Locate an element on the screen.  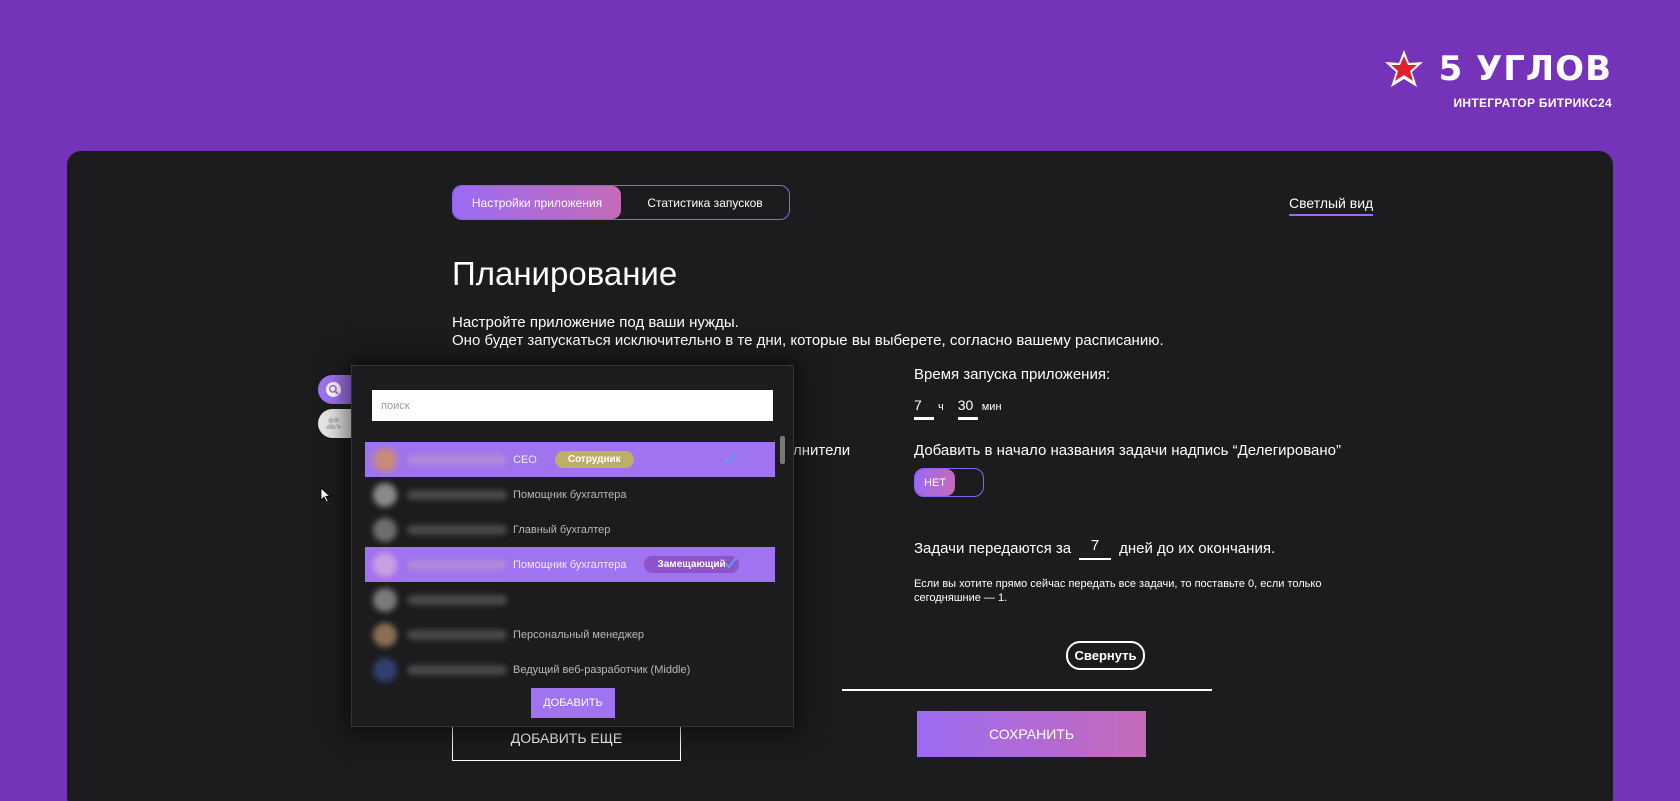
star-logo-icon is located at coordinates (1403, 68).